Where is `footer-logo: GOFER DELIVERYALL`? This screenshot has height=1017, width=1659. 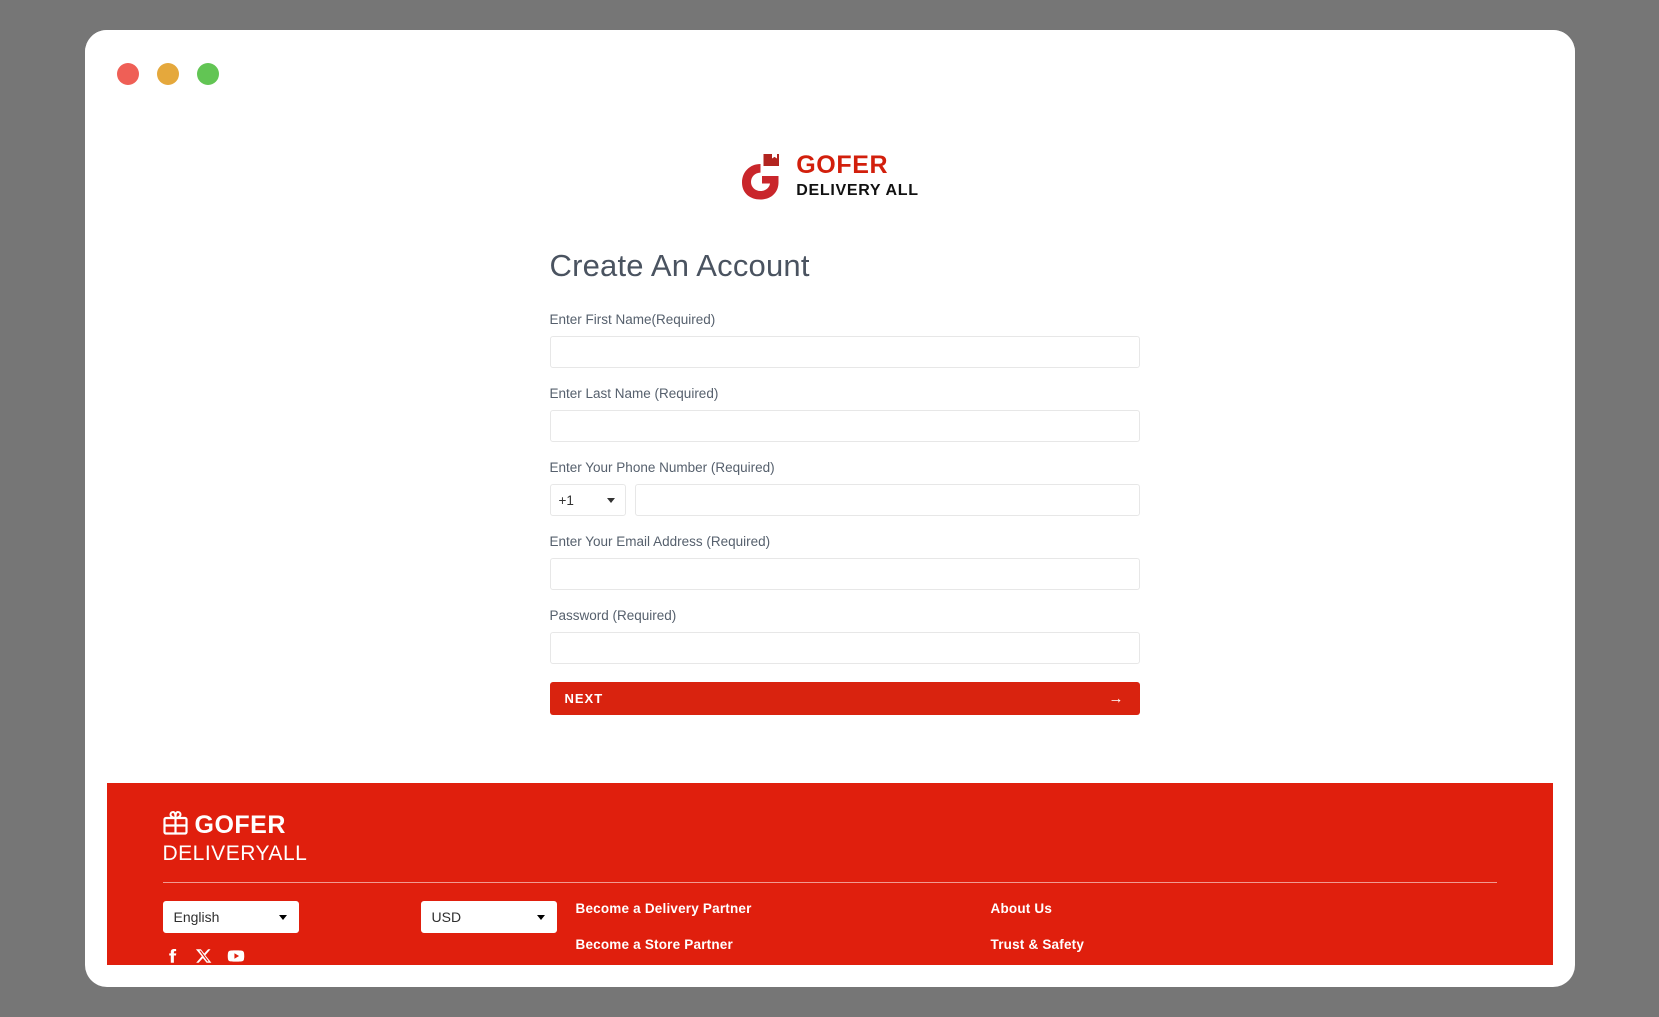
footer-logo: GOFER DELIVERYALL is located at coordinates (829, 838).